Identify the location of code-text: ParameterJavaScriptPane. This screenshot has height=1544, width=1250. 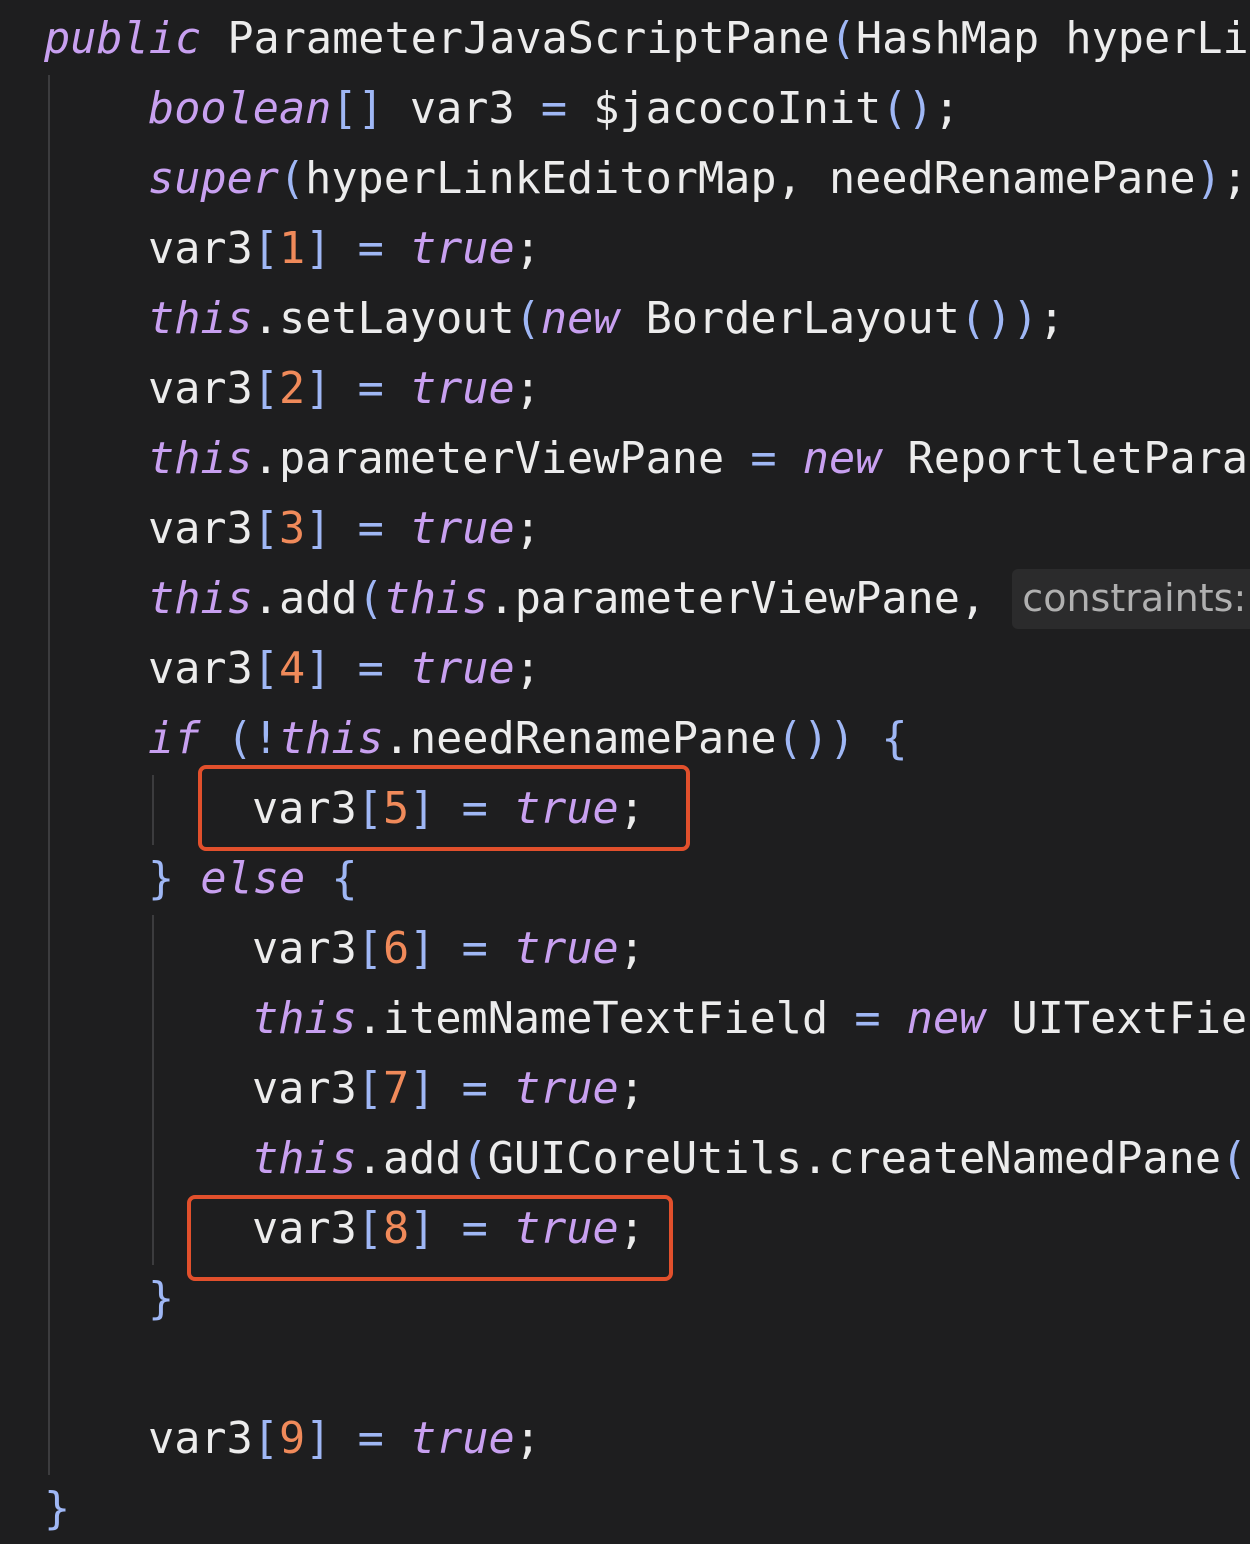
(515, 39).